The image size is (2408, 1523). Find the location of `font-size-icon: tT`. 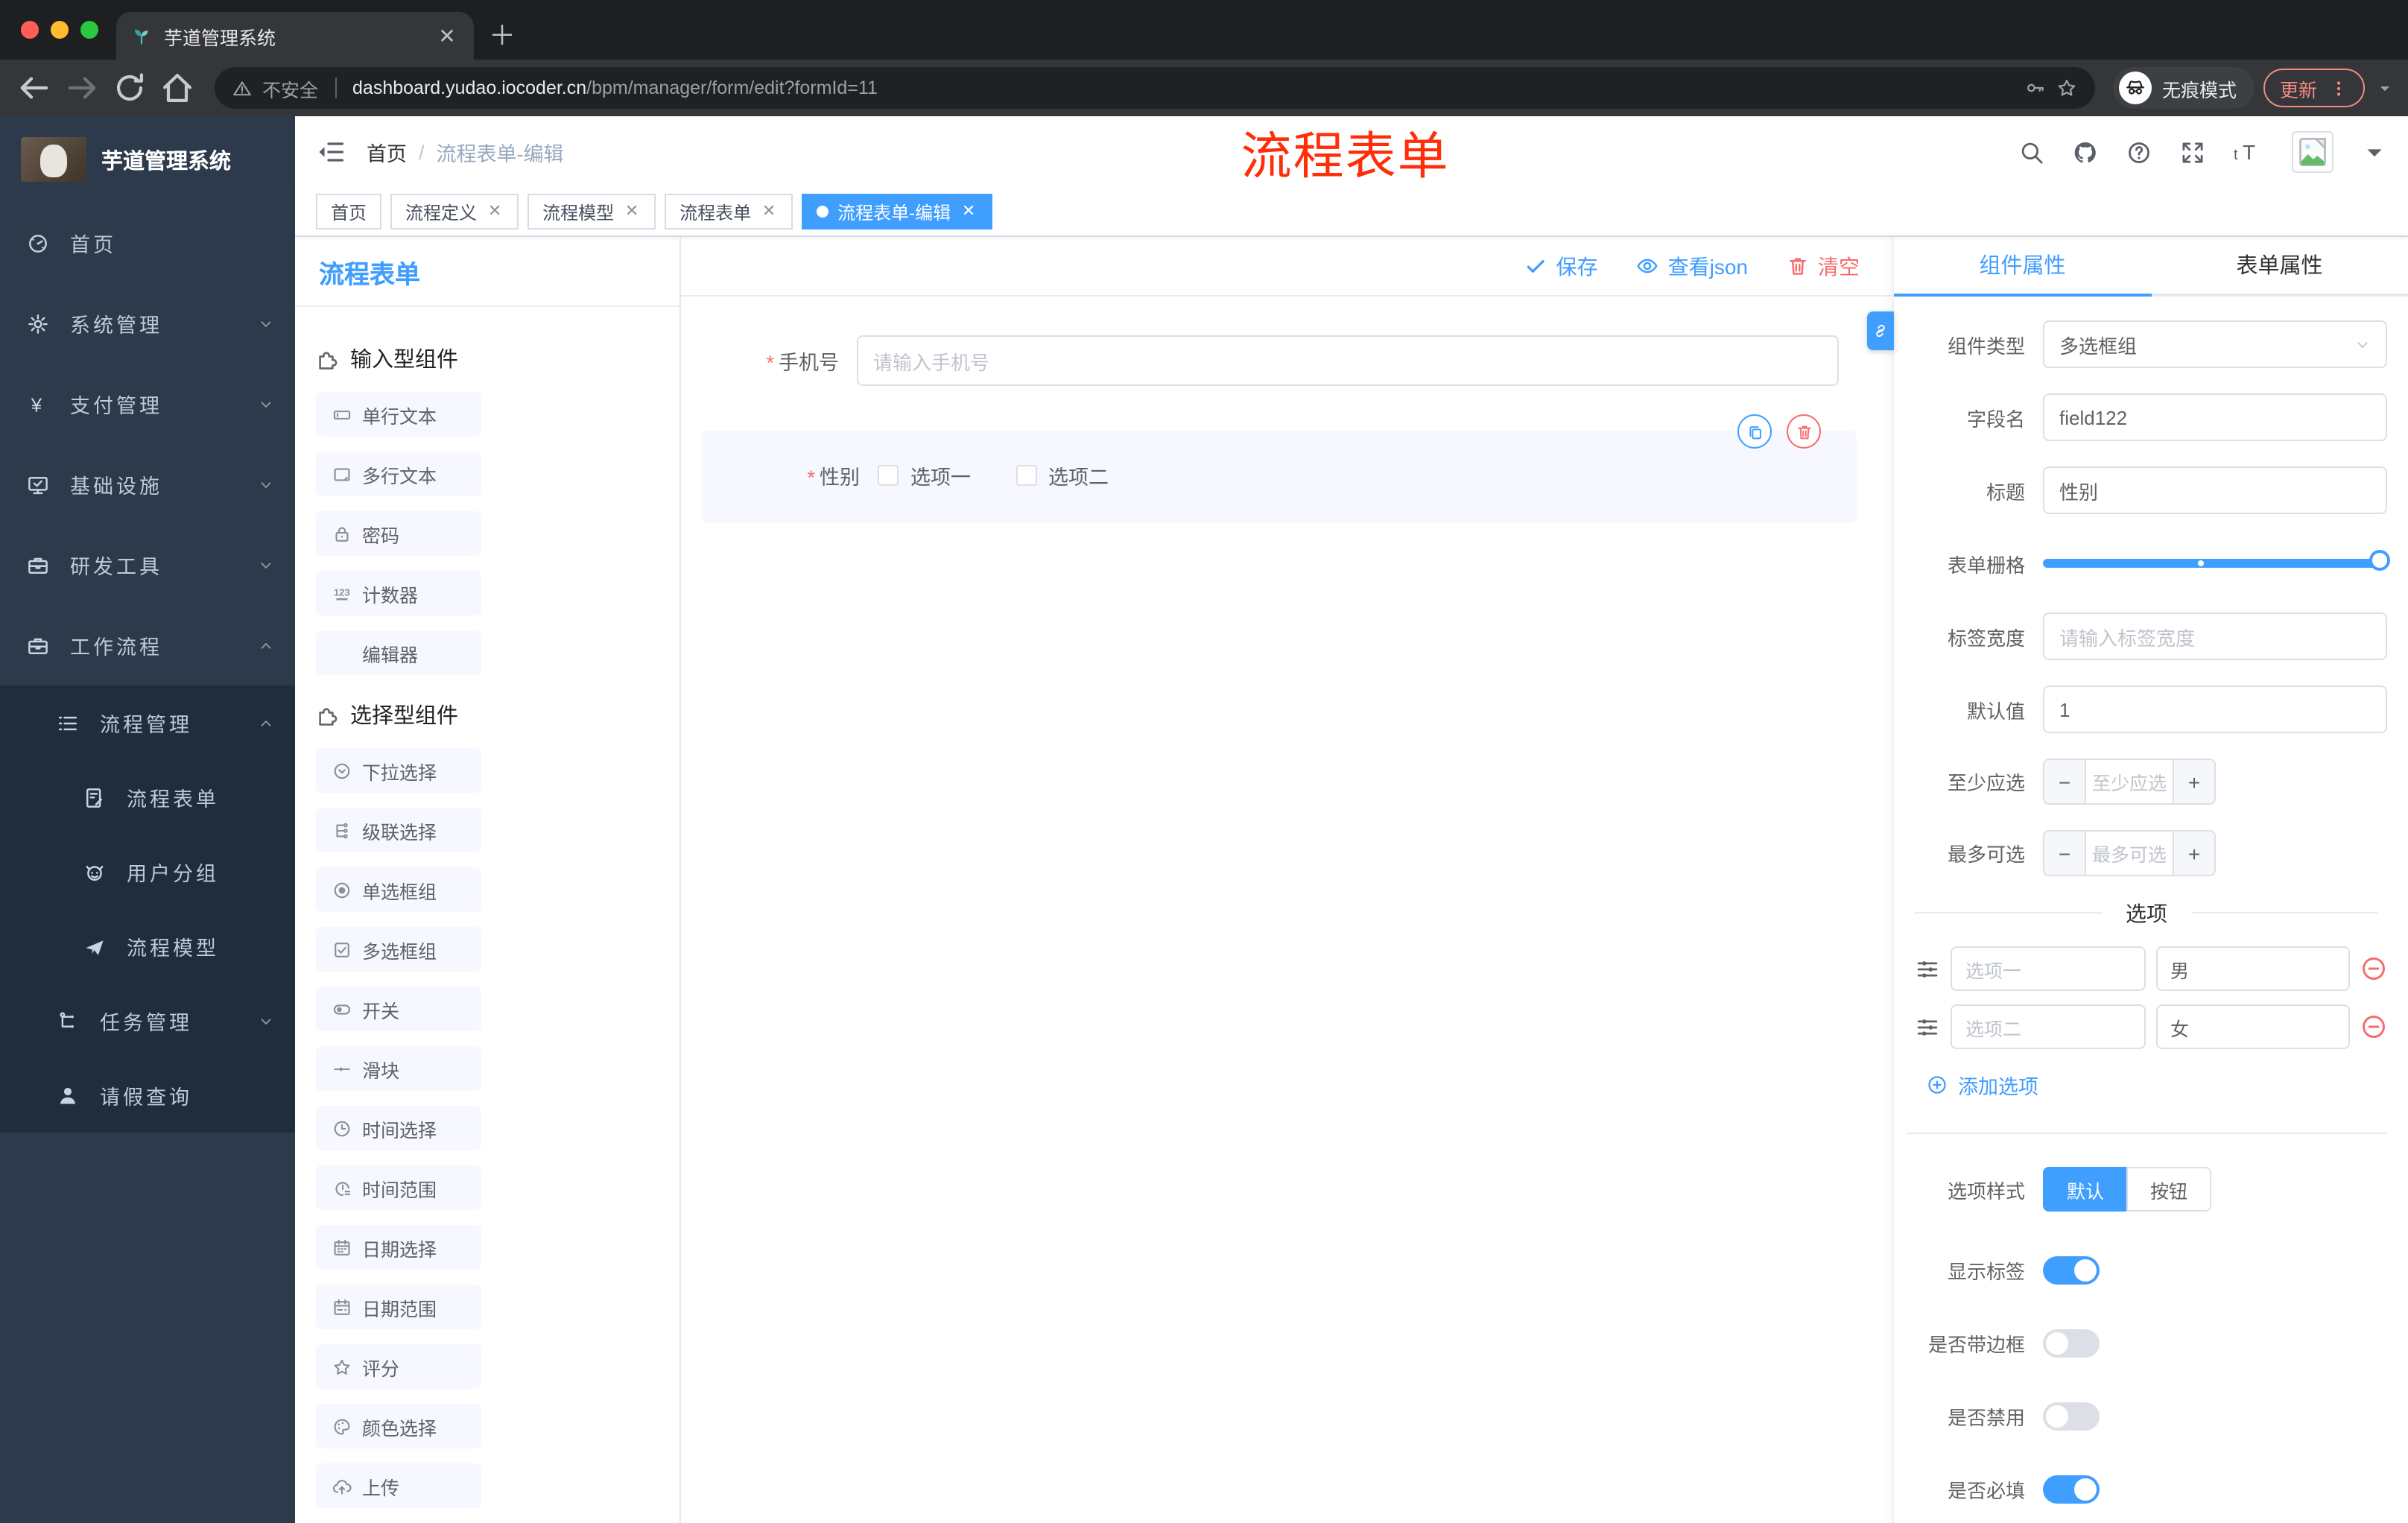

font-size-icon: tT is located at coordinates (2248, 152).